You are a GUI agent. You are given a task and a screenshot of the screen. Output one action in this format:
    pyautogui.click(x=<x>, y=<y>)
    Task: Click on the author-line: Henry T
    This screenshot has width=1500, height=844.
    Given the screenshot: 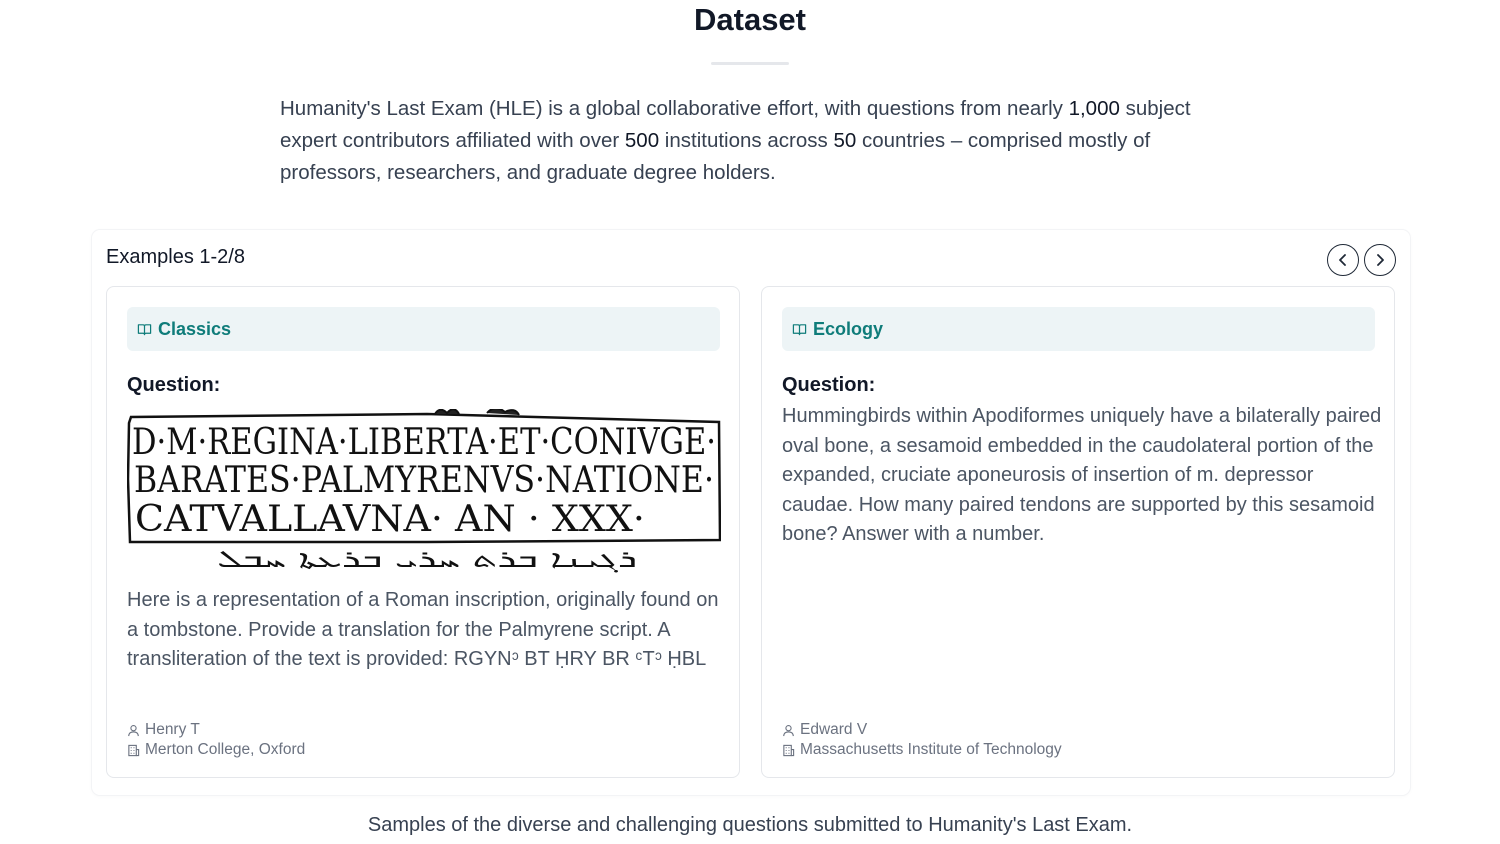 What is the action you would take?
    pyautogui.click(x=163, y=730)
    